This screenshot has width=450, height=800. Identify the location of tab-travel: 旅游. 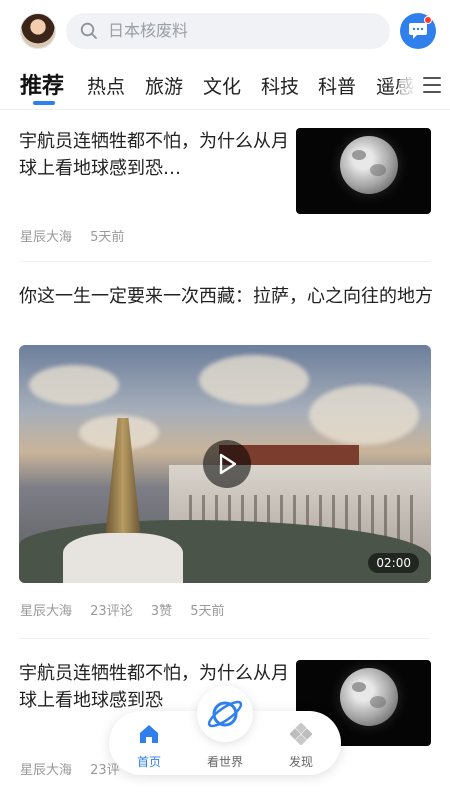
(164, 85).